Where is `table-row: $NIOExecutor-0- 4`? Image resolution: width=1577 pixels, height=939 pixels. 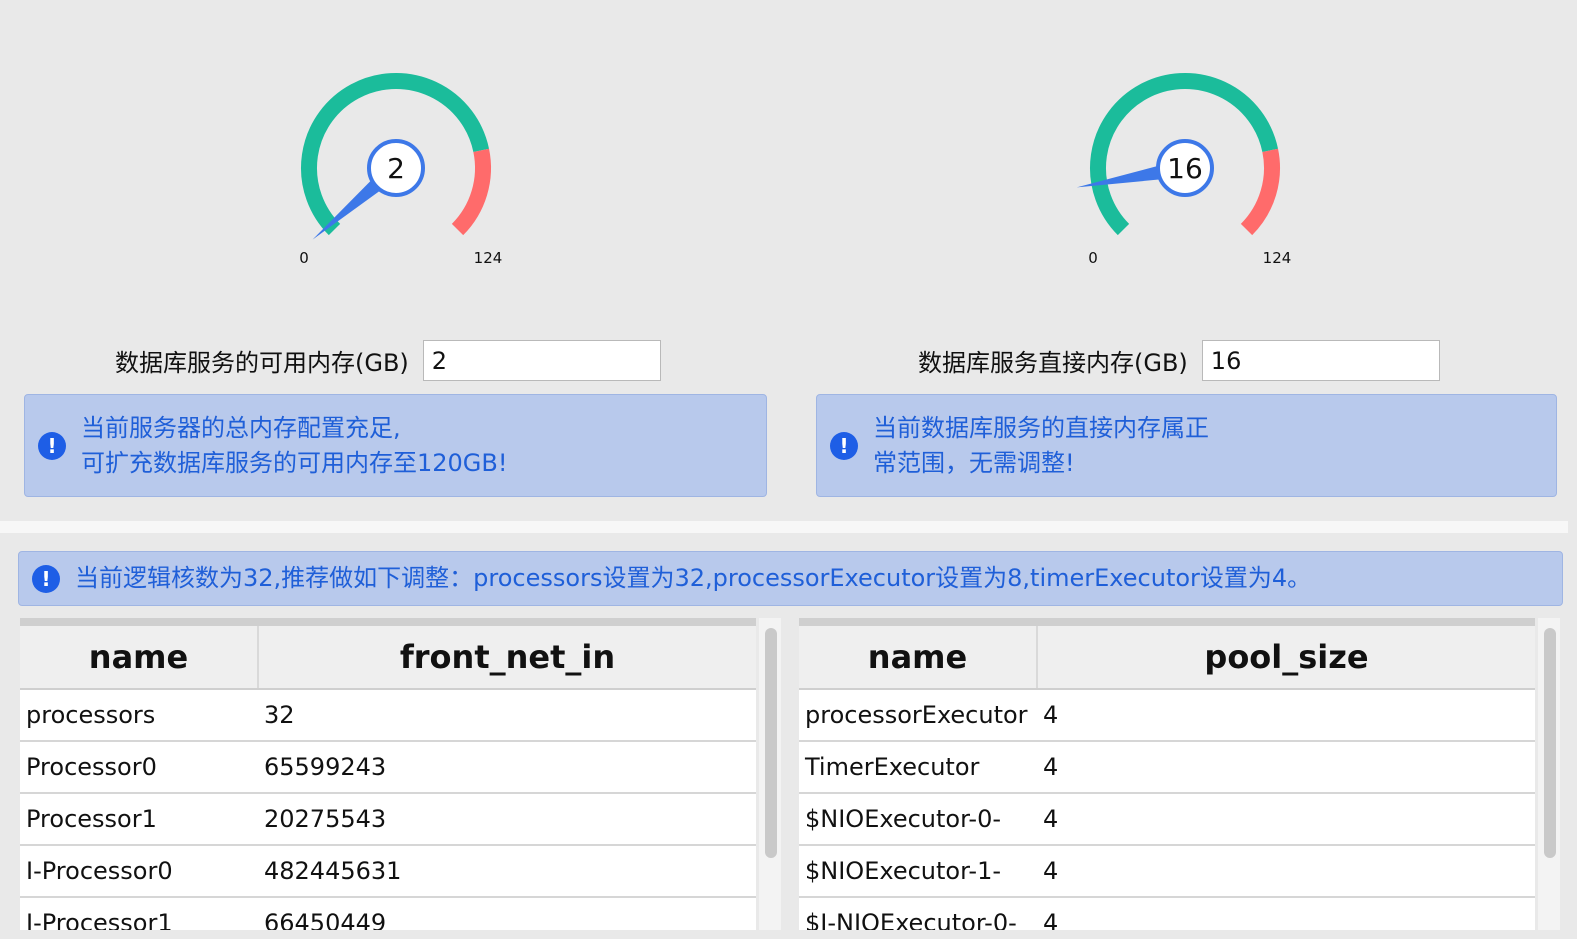 table-row: $NIOExecutor-0- 4 is located at coordinates (1167, 819).